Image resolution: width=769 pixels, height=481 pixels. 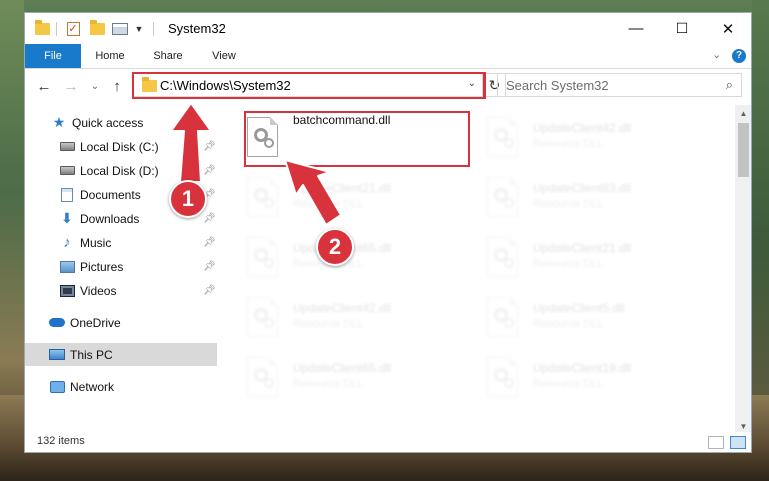 What do you see at coordinates (168, 56) in the screenshot?
I see `tab-share: Share` at bounding box center [168, 56].